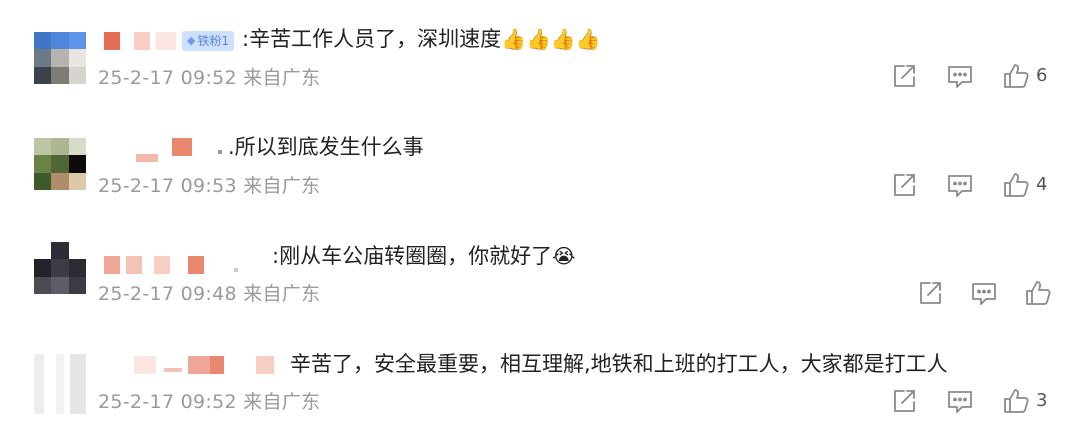 This screenshot has height=442, width=1080. I want to click on comment-text: 辛苦了，安全最重要，相互理解,地铁和上班的打工人，大家都是打工人, so click(619, 364).